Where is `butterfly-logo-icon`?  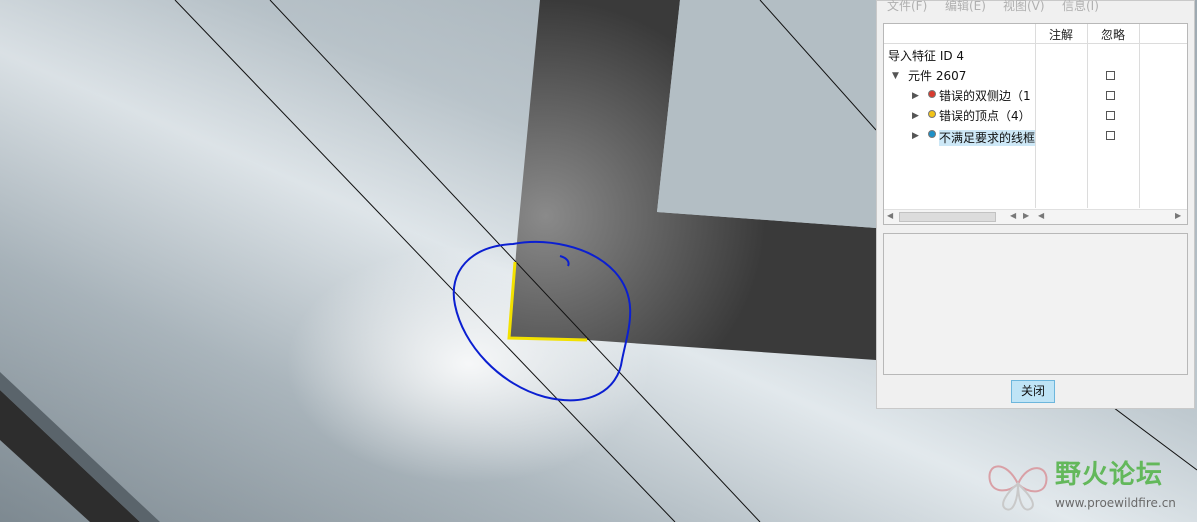 butterfly-logo-icon is located at coordinates (1018, 488).